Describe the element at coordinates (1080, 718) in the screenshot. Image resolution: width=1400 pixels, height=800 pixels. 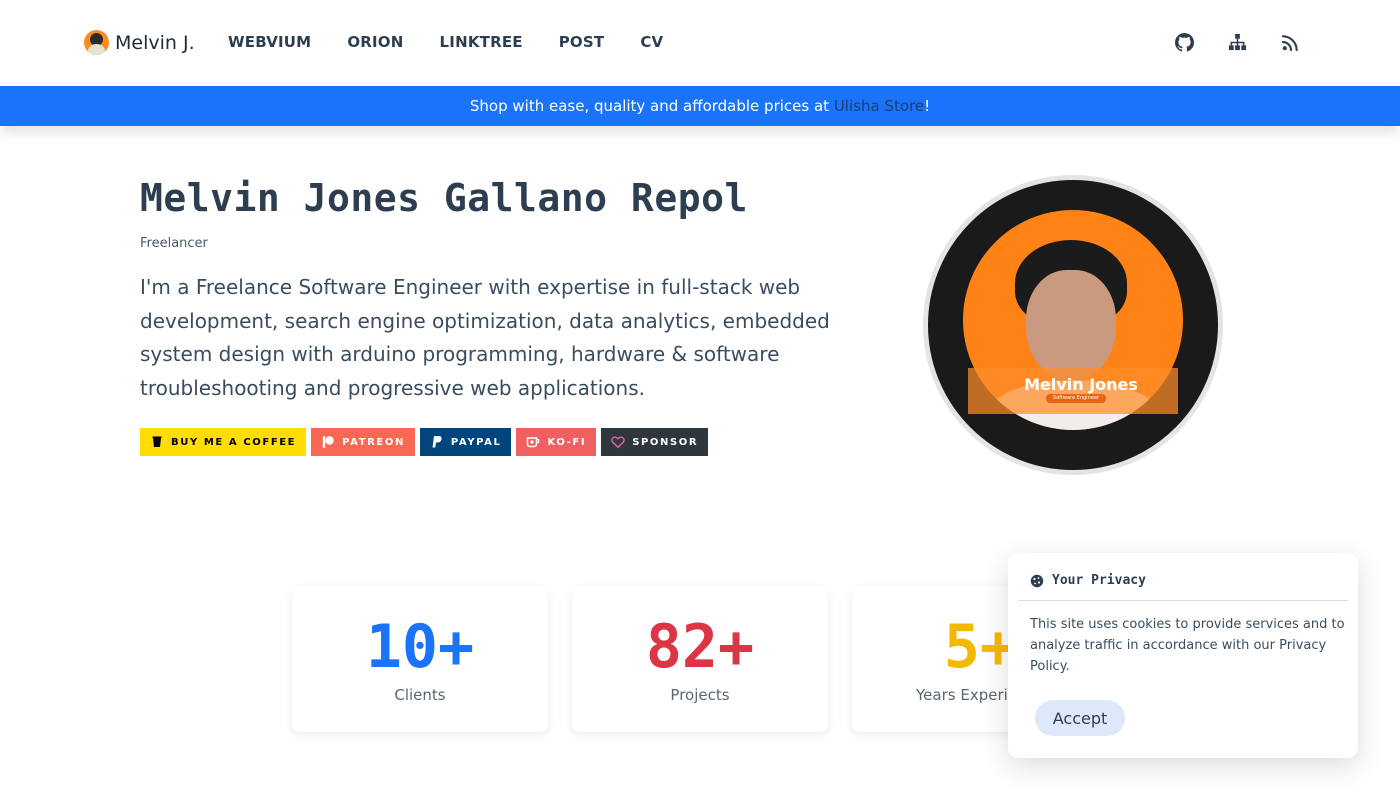
I see `accept-button: Accept` at that location.